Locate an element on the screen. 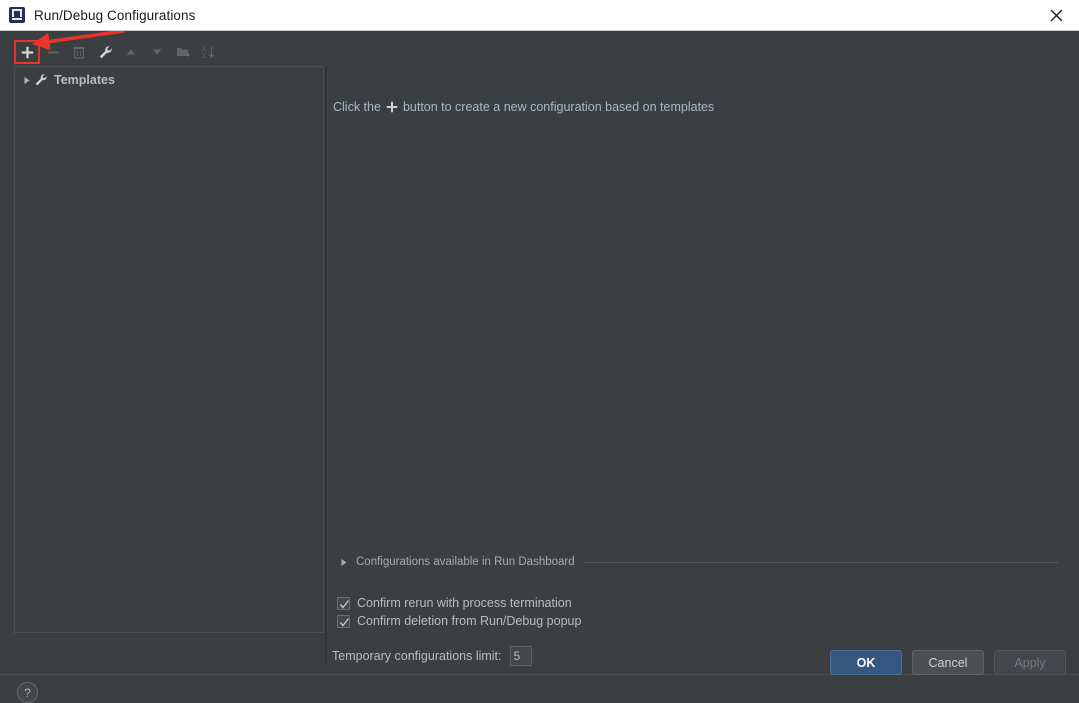  move-into-folder-button is located at coordinates (183, 52).